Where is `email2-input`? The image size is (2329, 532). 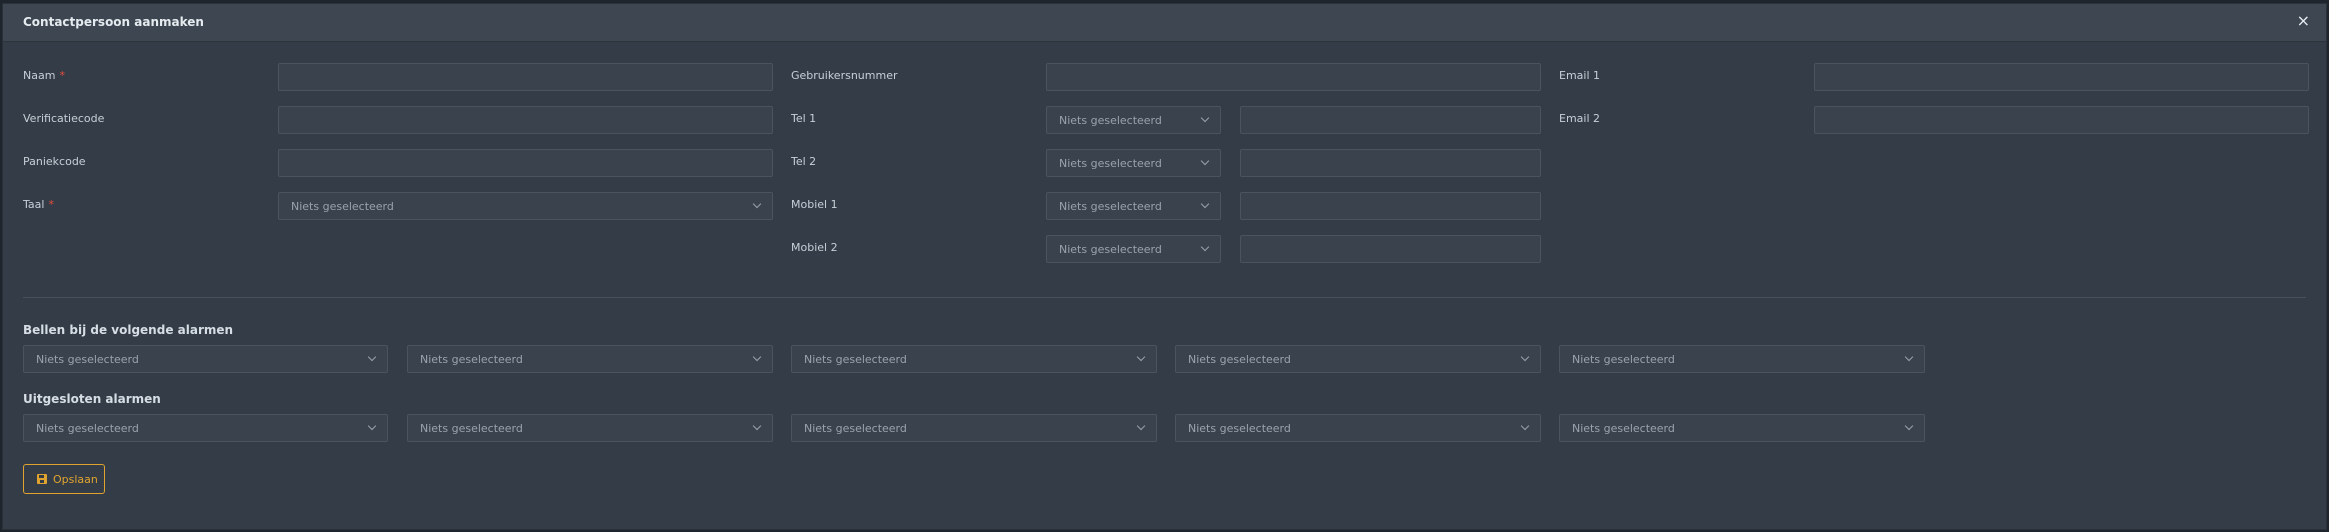
email2-input is located at coordinates (2061, 120).